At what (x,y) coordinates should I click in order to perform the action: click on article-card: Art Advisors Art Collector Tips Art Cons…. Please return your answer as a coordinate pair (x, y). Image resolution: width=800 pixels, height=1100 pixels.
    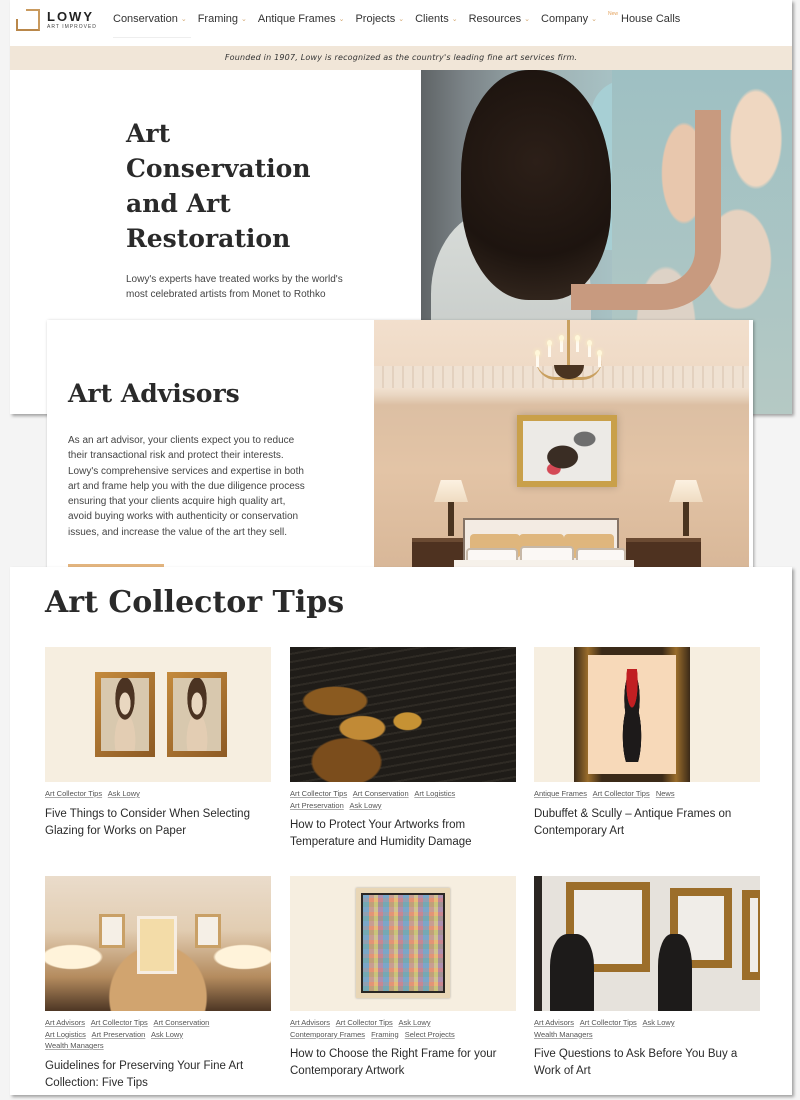
    Looking at the image, I should click on (158, 984).